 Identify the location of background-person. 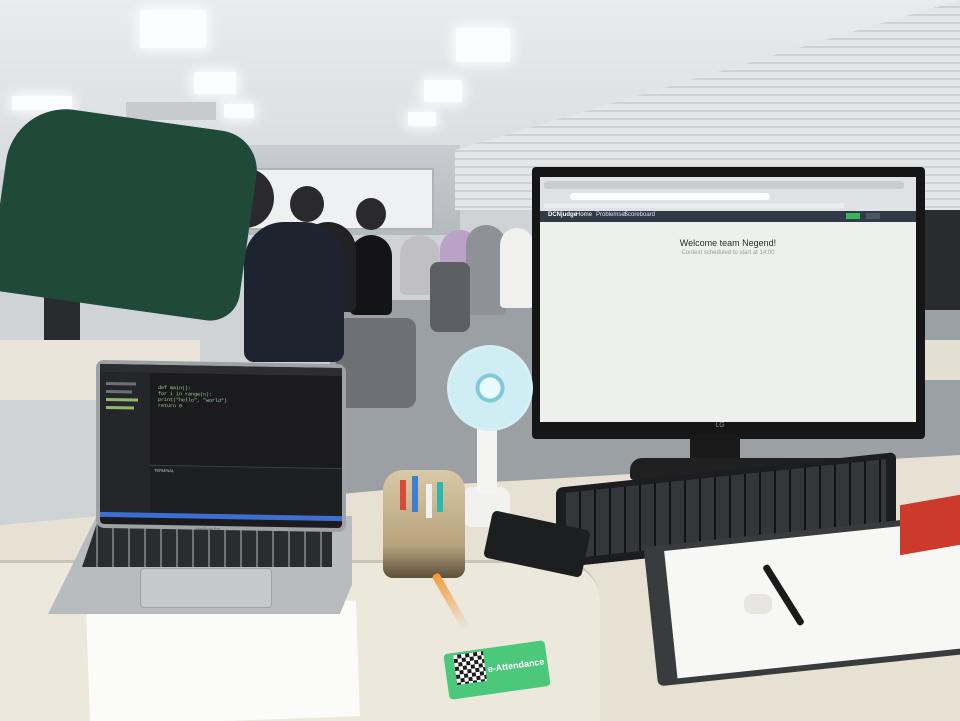
(517, 268).